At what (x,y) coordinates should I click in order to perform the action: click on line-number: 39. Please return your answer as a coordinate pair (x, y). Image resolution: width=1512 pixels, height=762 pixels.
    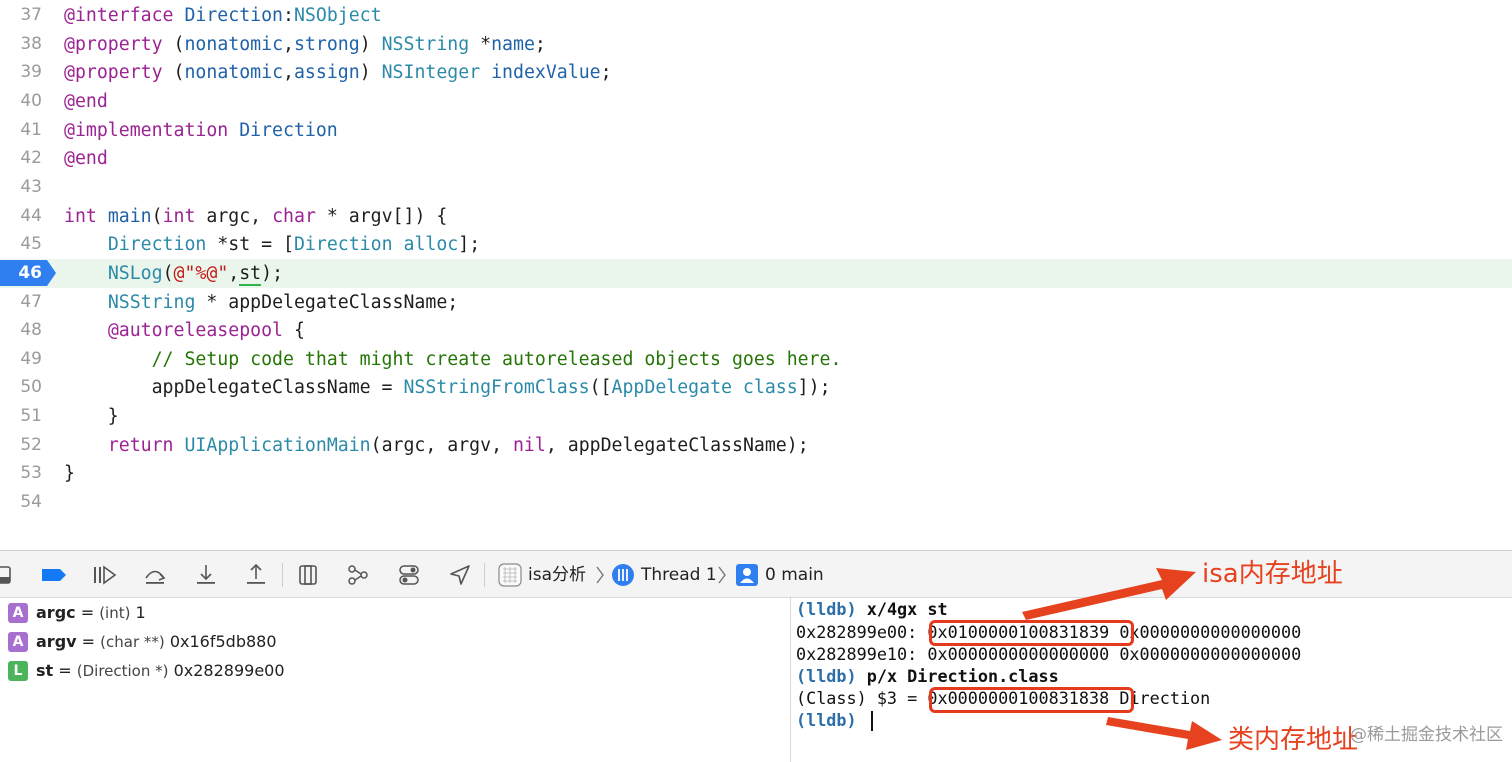
    Looking at the image, I should click on (21, 72).